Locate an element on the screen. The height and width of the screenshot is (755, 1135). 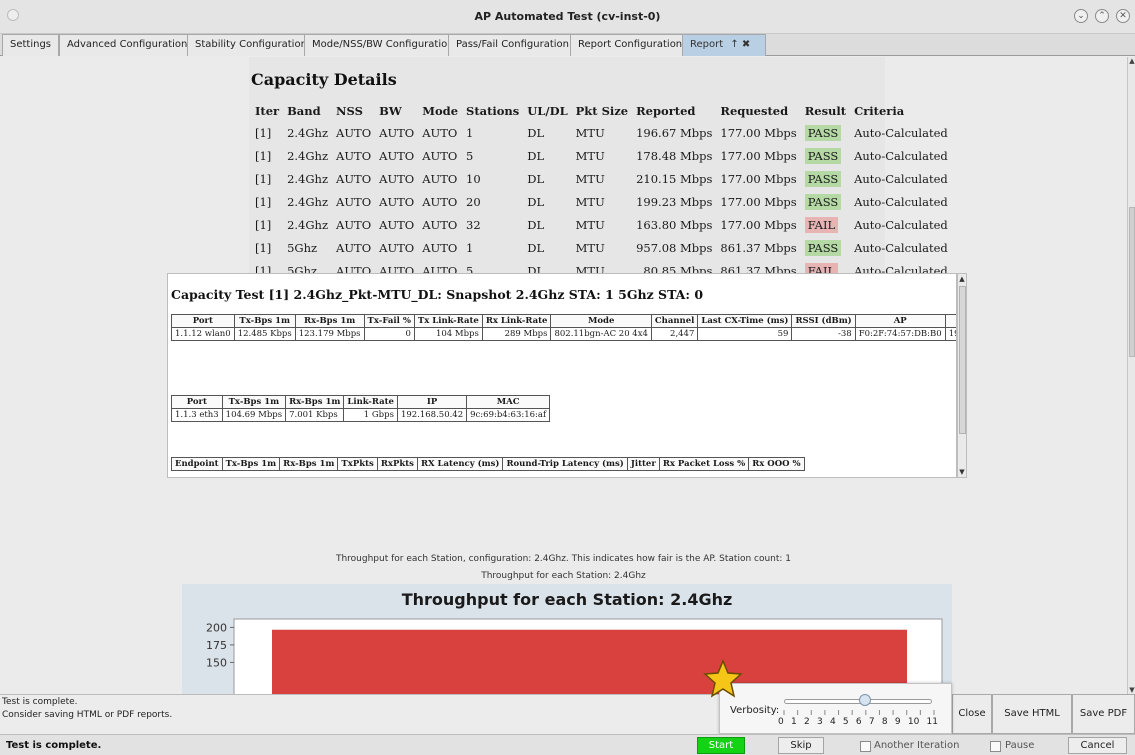
tab-report: Report ↑ ✖ is located at coordinates (724, 45).